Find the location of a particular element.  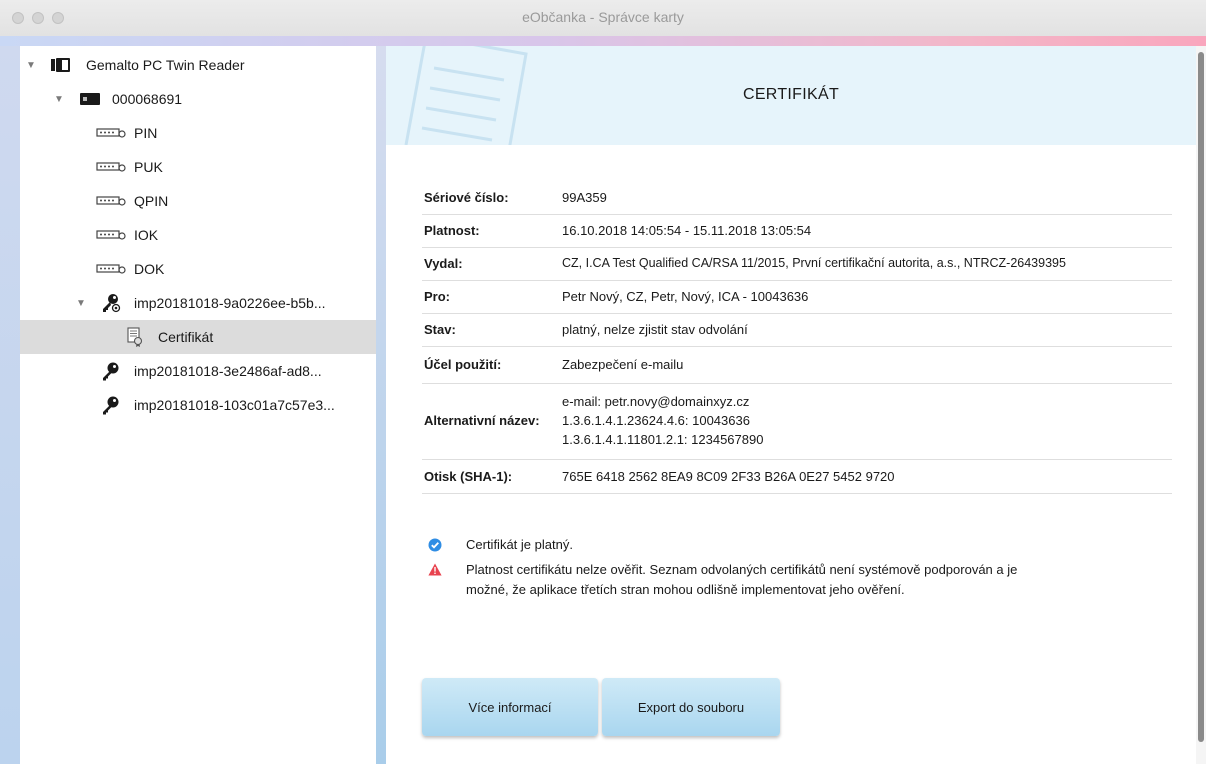

smart-card-icon is located at coordinates (90, 99).